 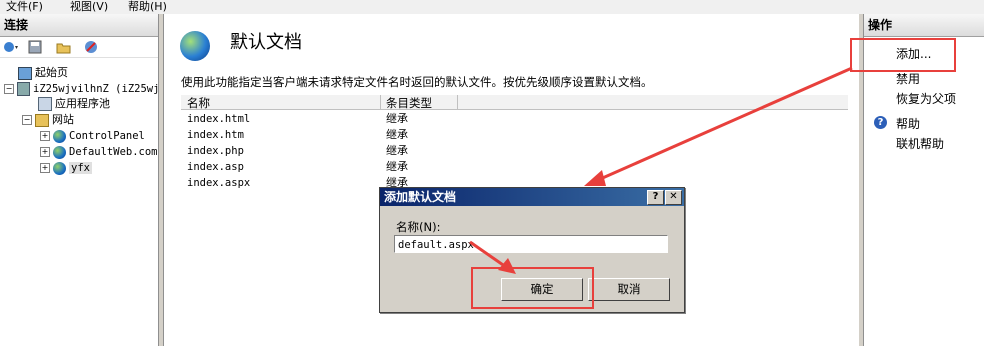 What do you see at coordinates (51, 72) in the screenshot?
I see `tree-start-label: 起始页` at bounding box center [51, 72].